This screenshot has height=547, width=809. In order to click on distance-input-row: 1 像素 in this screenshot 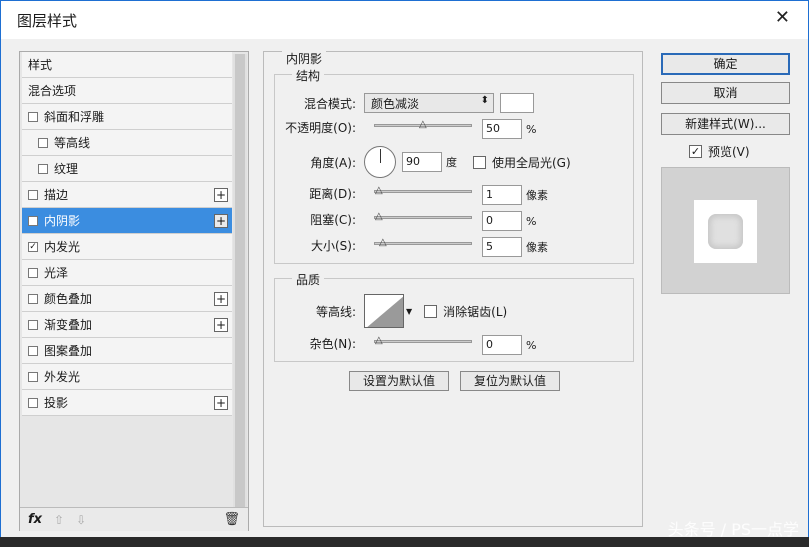, I will do `click(515, 195)`.